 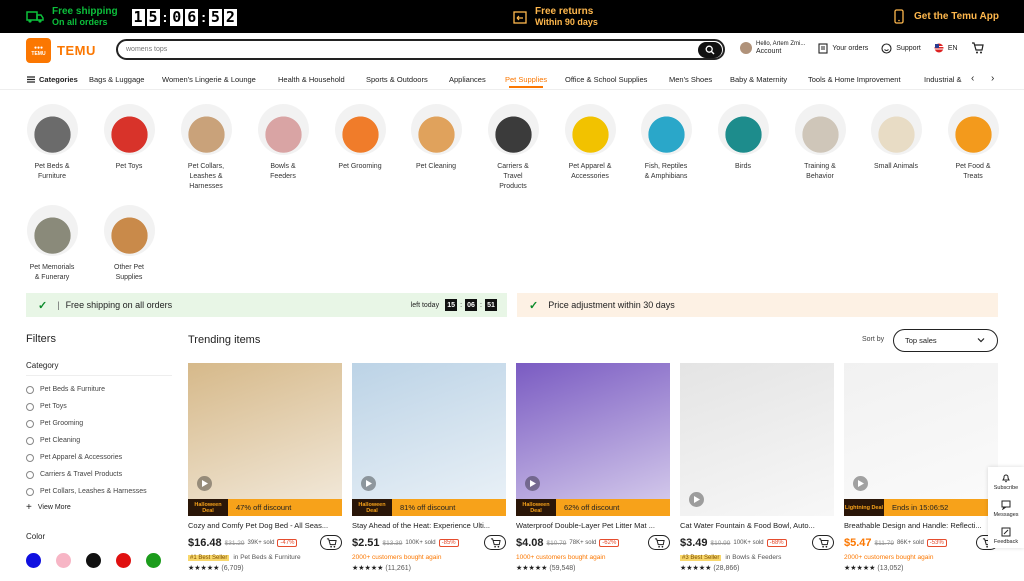 I want to click on product-image, so click(x=757, y=439).